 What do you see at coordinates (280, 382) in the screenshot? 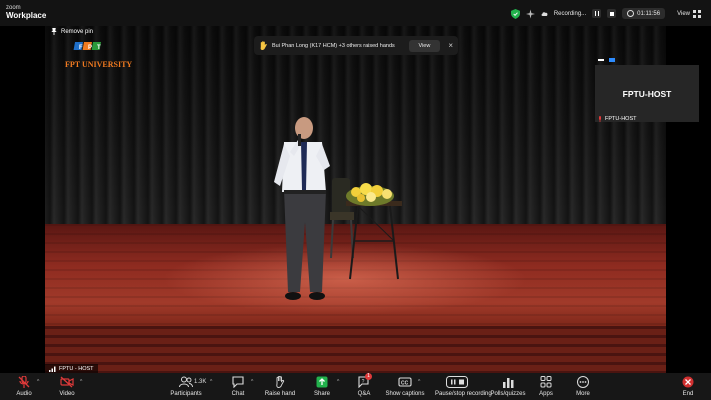
I see `hand-icon` at bounding box center [280, 382].